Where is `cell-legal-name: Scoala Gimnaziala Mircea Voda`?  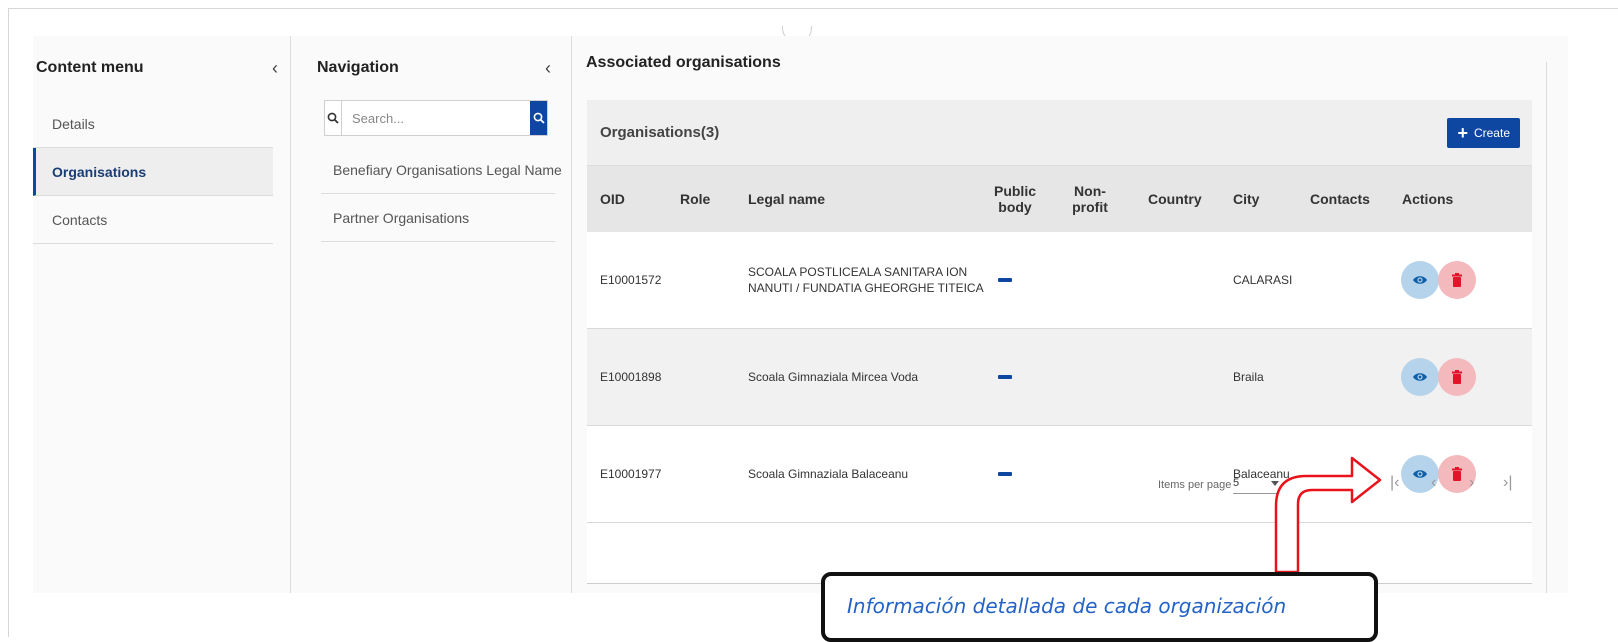 cell-legal-name: Scoala Gimnaziala Mircea Voda is located at coordinates (833, 377).